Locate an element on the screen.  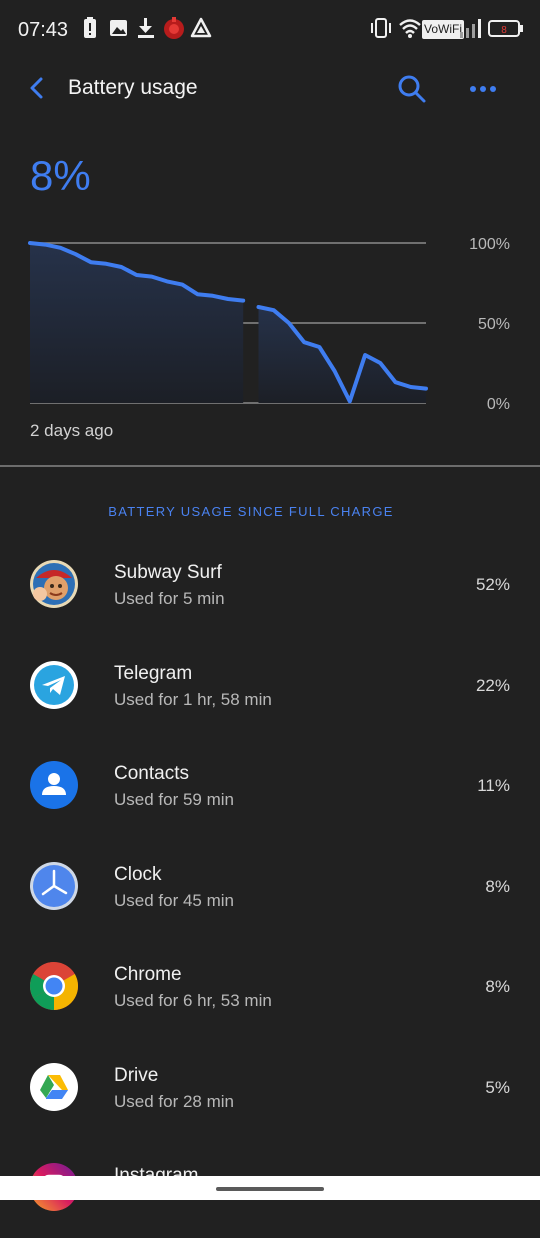
battery-level-text: 8 is located at coordinates (504, 30).